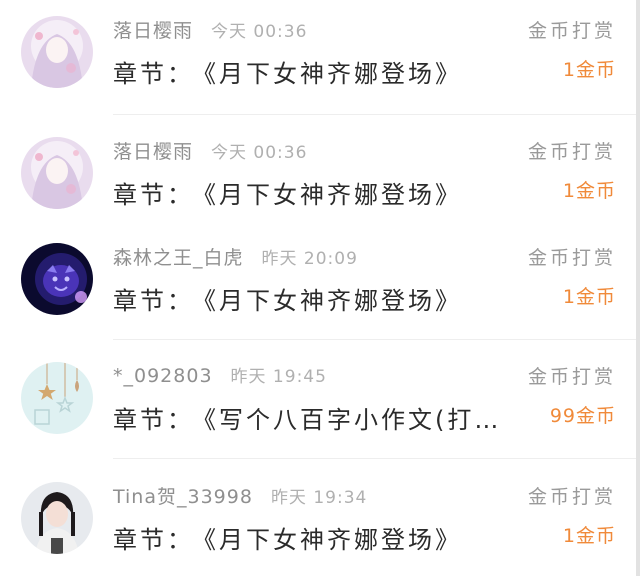  Describe the element at coordinates (309, 259) in the screenshot. I see `timestamp: 昨天 20:09` at that location.